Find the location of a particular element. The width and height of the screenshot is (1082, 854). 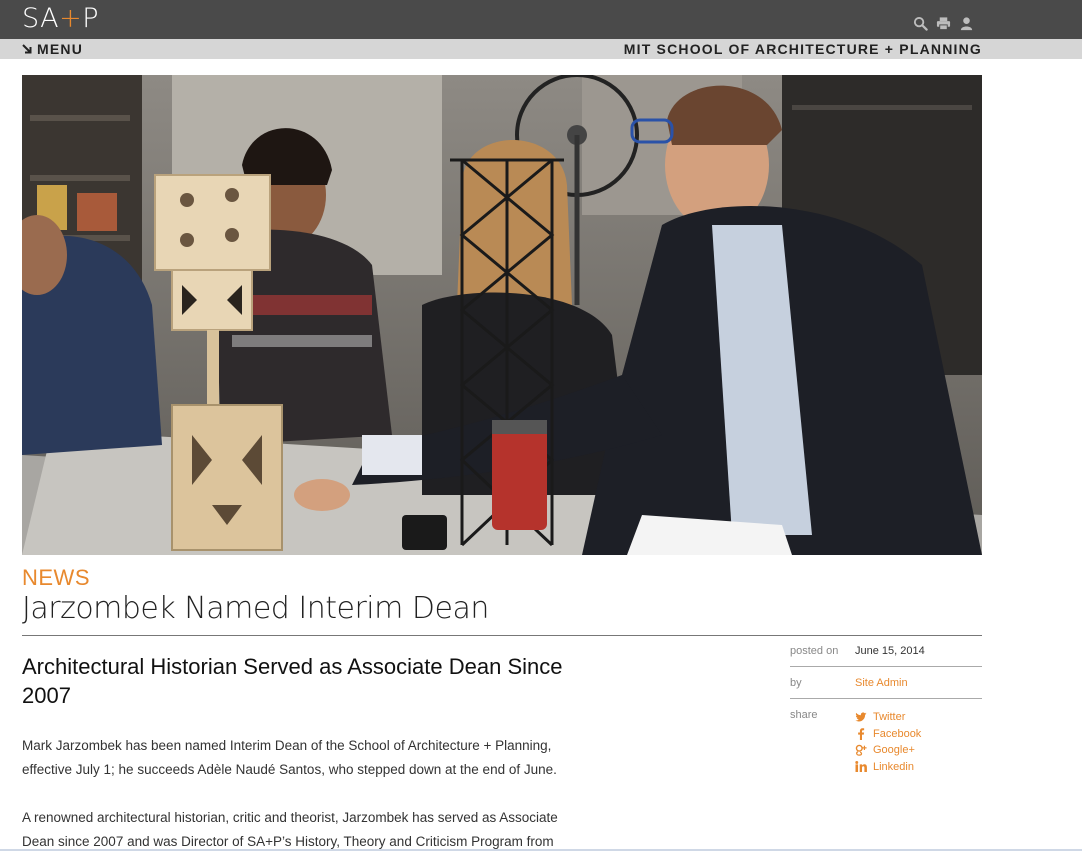

posted-date: June 15, 2014 is located at coordinates (890, 651).